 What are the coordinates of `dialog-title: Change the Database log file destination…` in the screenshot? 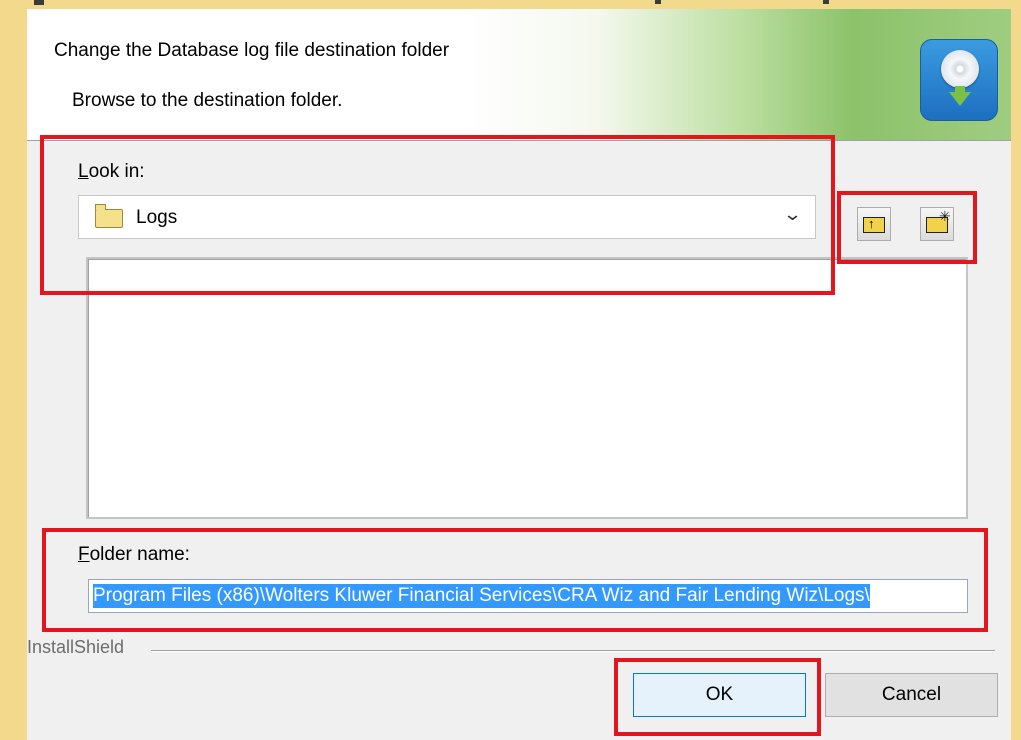 It's located at (252, 50).